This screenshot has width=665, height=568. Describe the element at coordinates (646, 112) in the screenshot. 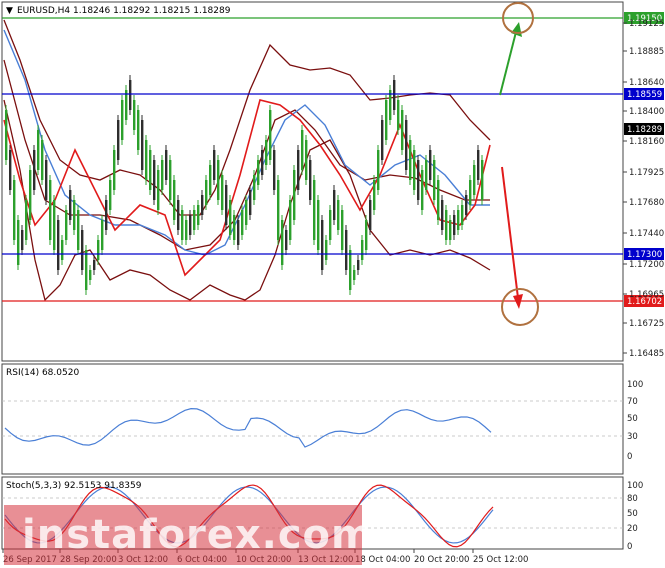

I see `price-tick-label: 1.18400` at that location.